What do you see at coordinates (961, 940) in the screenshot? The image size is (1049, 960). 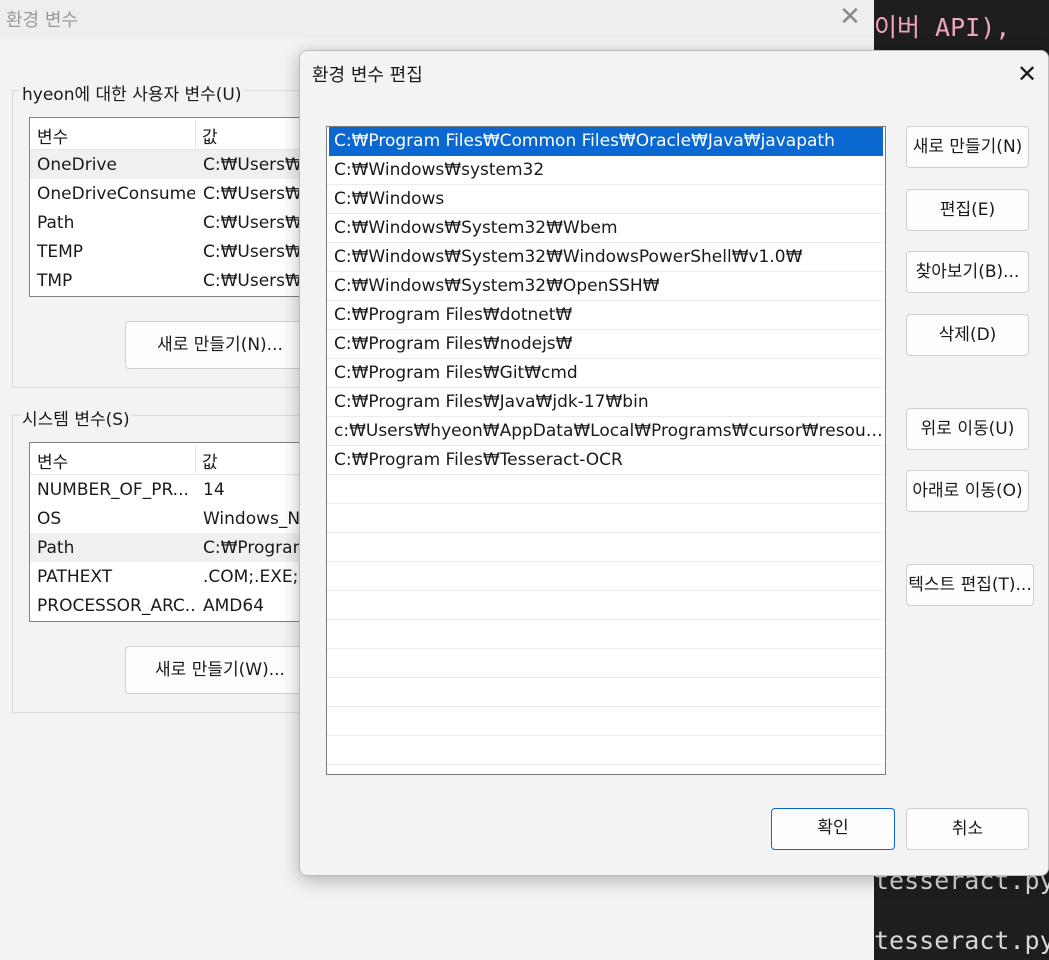 I see `terminal-text-line: tesseract.py` at bounding box center [961, 940].